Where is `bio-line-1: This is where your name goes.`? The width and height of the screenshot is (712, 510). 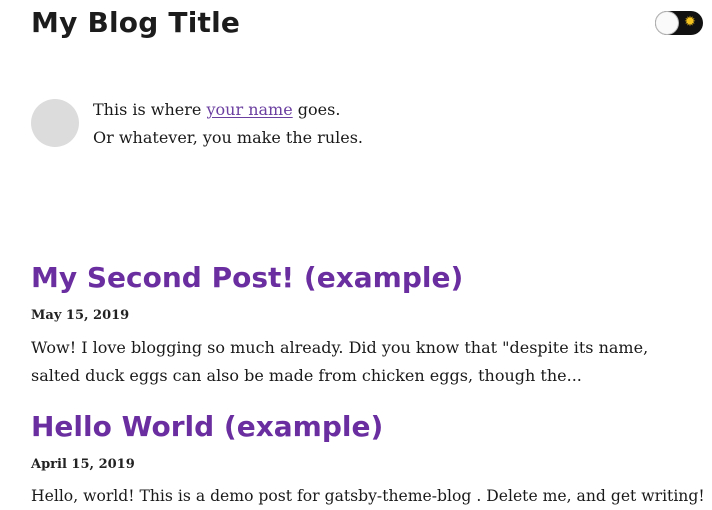 bio-line-1: This is where your name goes. is located at coordinates (228, 110).